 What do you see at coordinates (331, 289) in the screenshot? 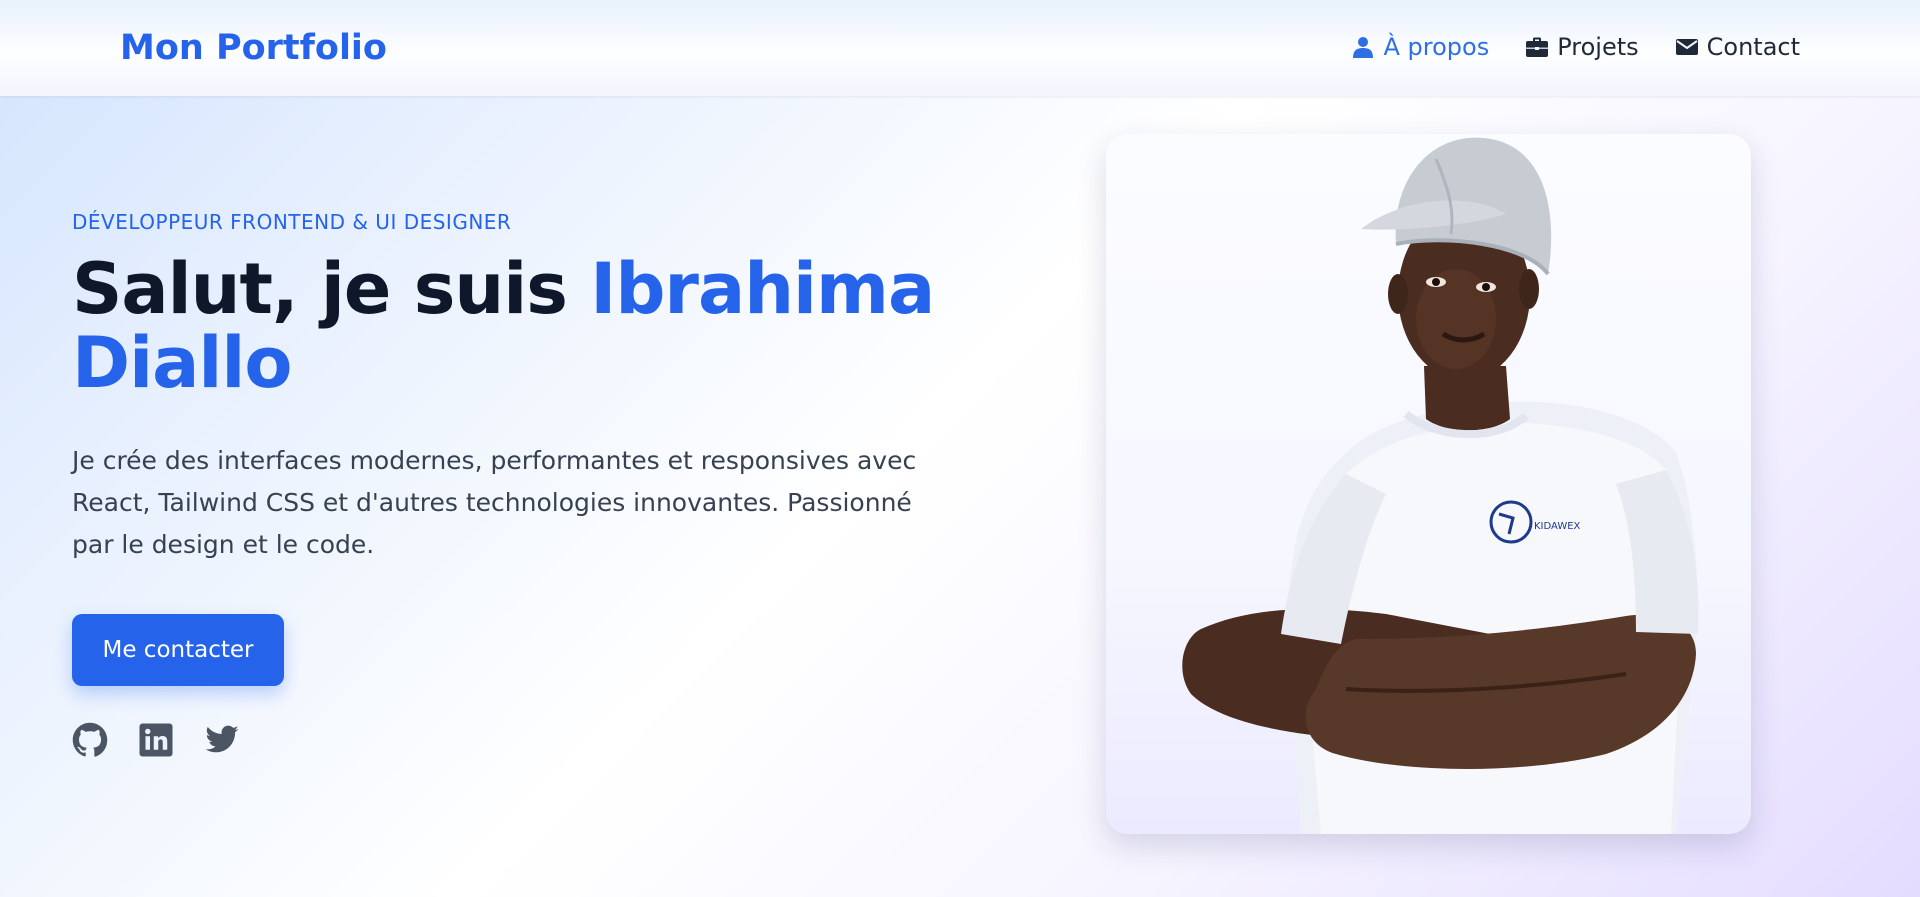
I see `headline-prefix: Salut, je suis` at bounding box center [331, 289].